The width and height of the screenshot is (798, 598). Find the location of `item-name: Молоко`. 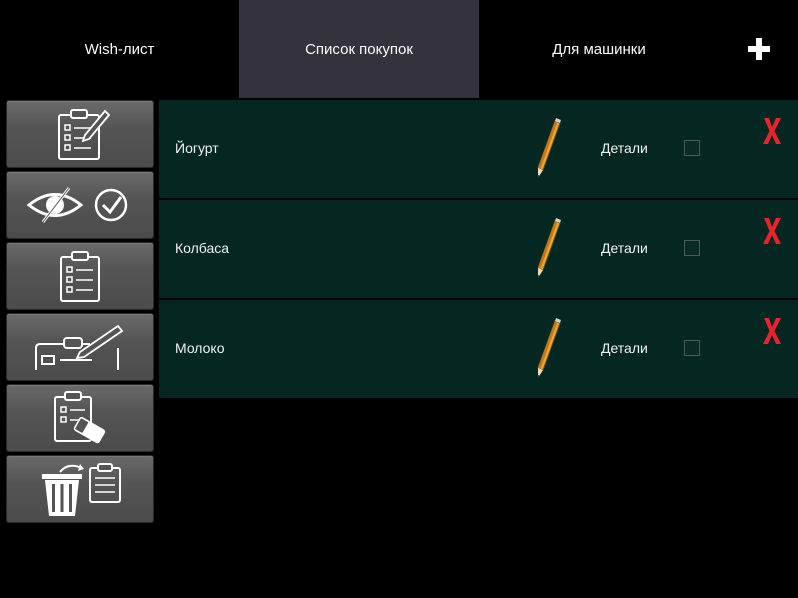

item-name: Молоко is located at coordinates (200, 348).